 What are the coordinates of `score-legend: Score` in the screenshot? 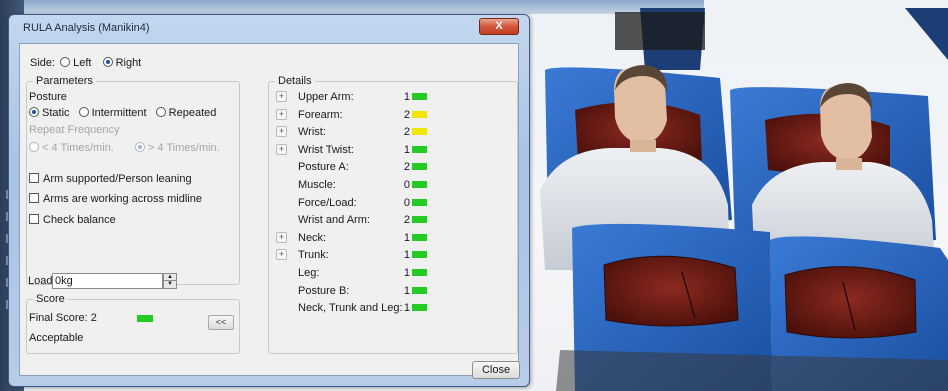 It's located at (50, 299).